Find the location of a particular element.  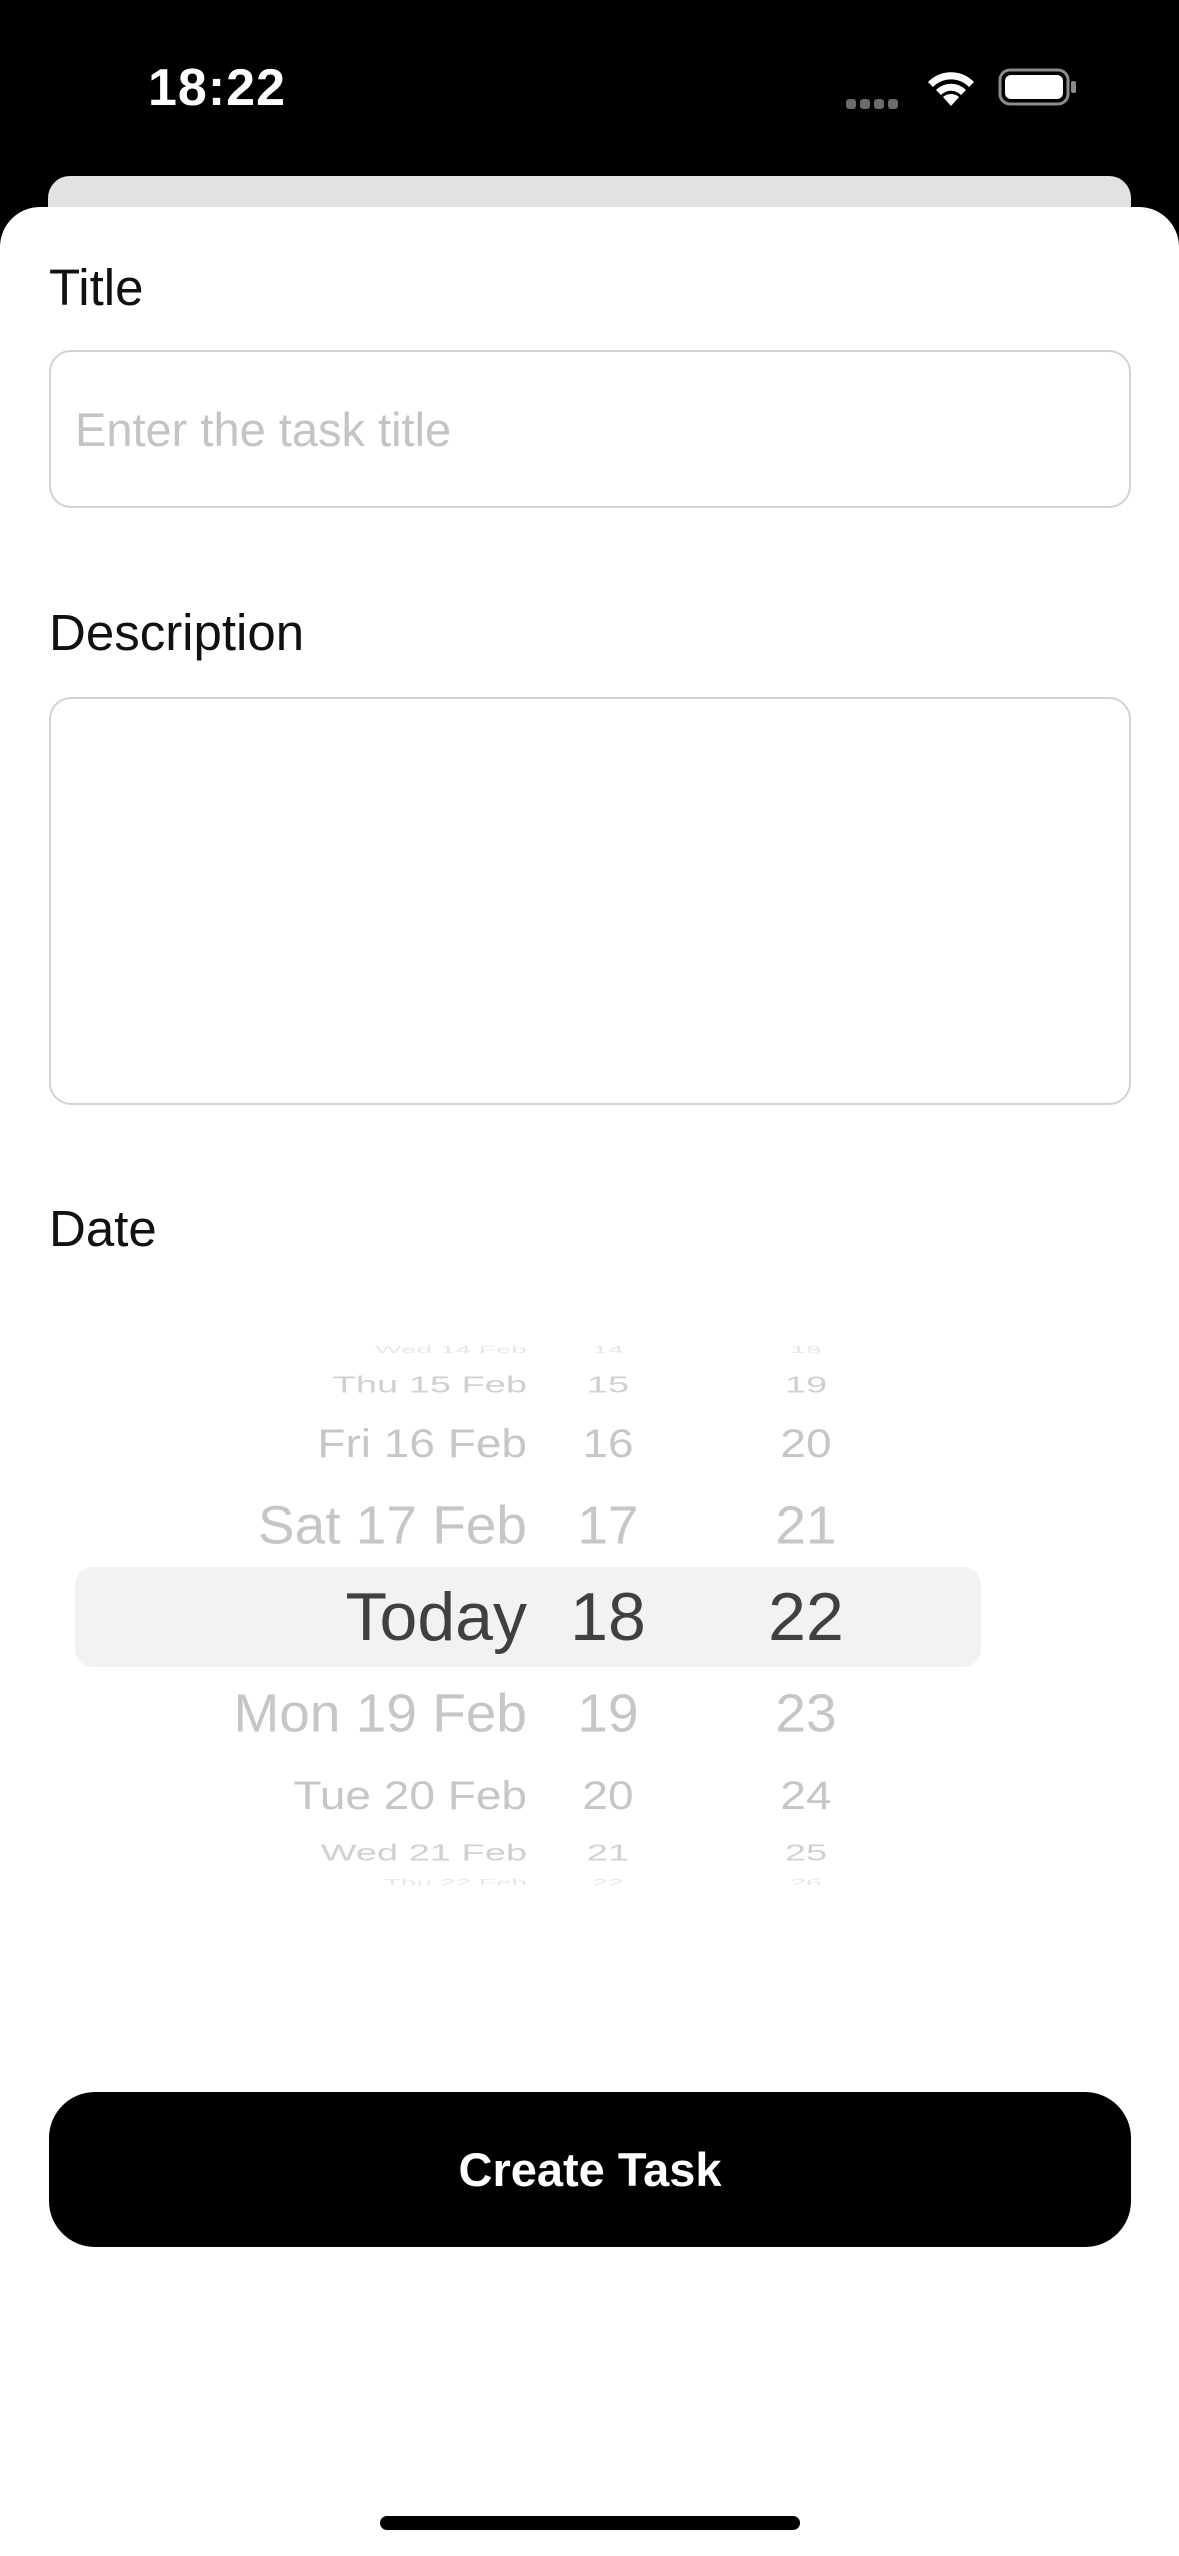

picker-hour-item: 22 is located at coordinates (608, 1881).